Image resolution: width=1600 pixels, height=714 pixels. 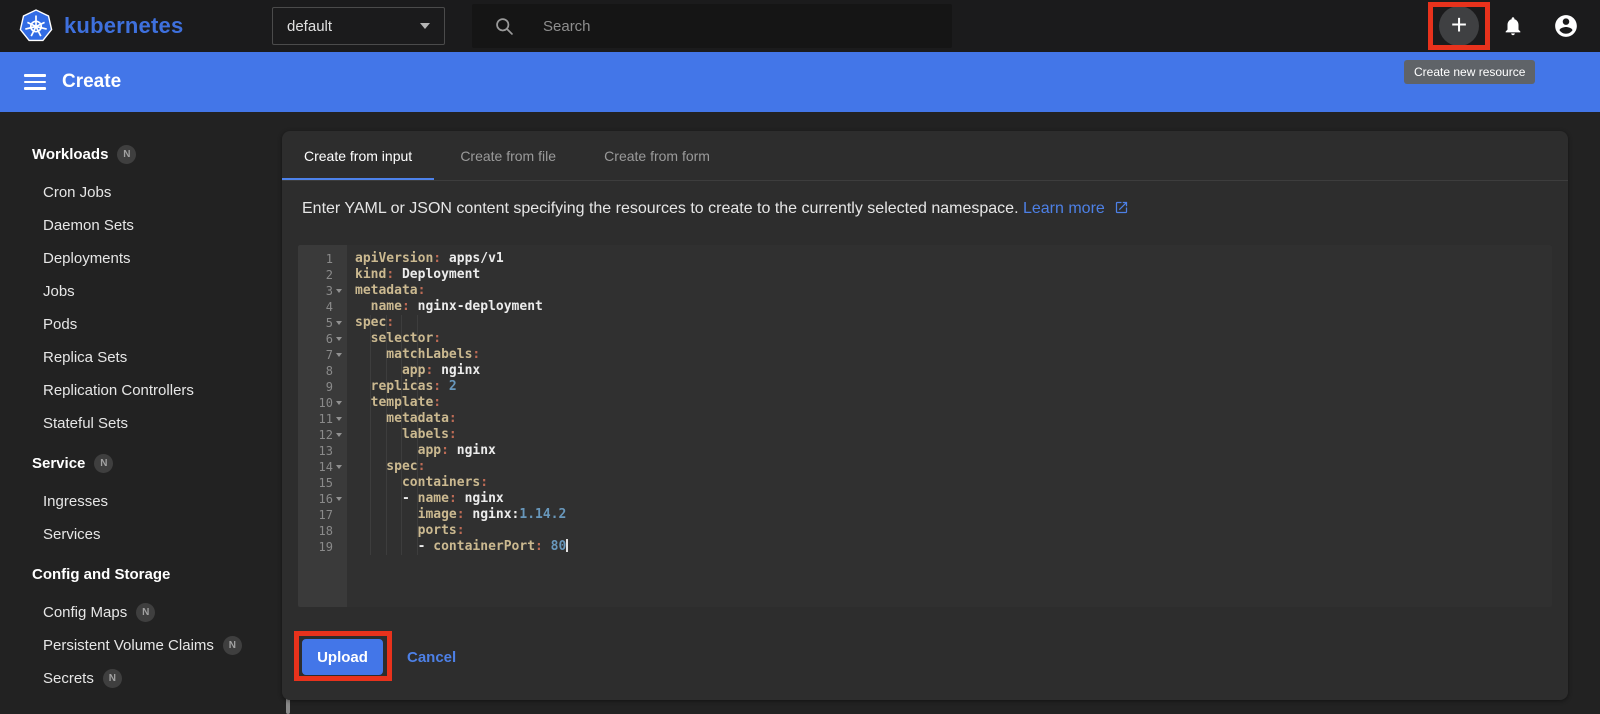 I want to click on sidebar-item-label: Persistent Volume Claims, so click(x=128, y=645).